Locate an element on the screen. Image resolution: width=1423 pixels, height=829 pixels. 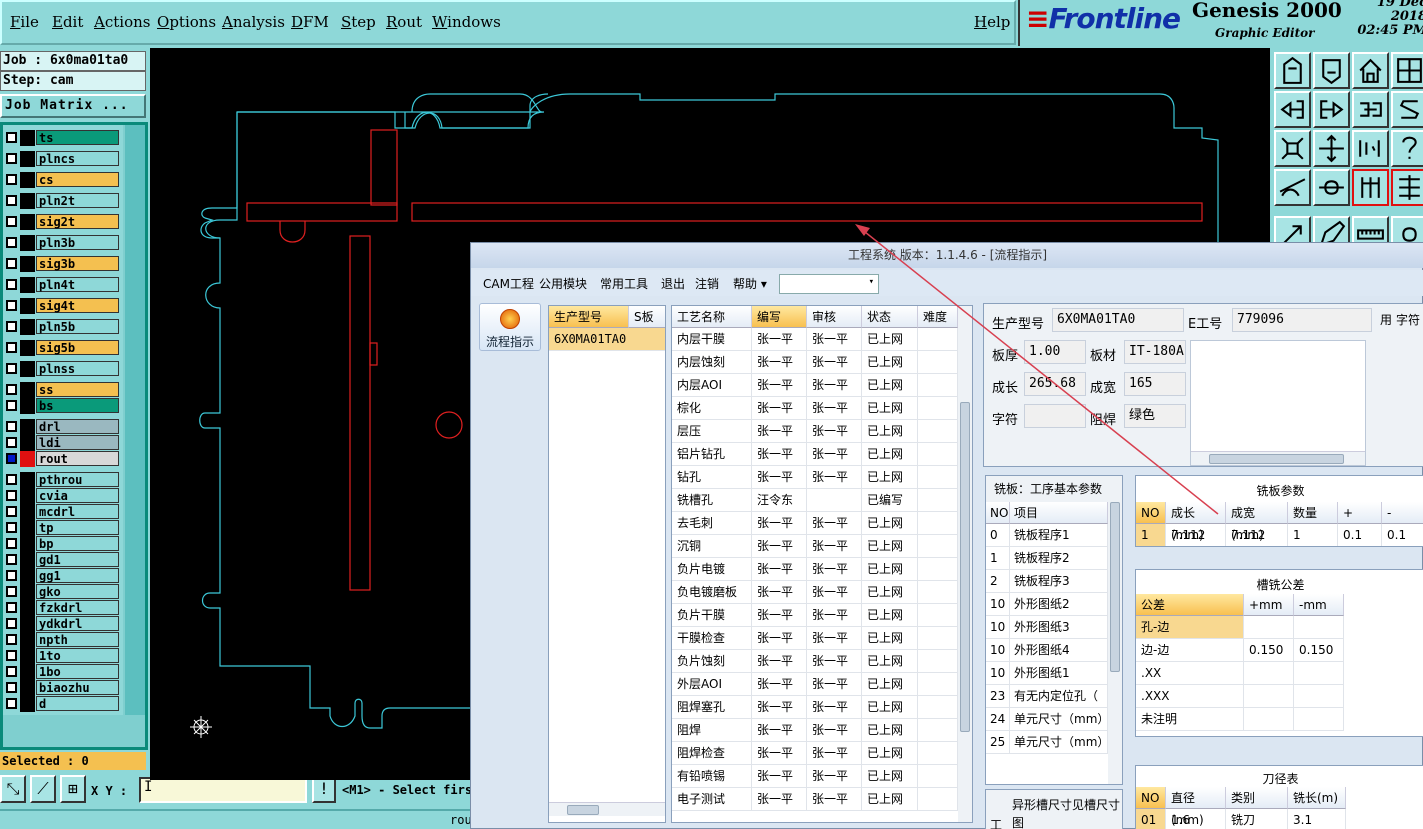
slot-cell: 边-边 is located at coordinates (1190, 650).